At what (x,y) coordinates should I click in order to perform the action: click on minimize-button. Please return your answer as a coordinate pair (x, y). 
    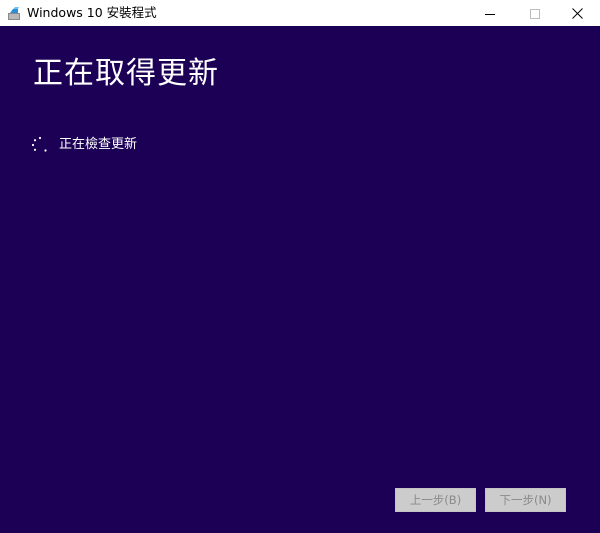
    Looking at the image, I should click on (490, 13).